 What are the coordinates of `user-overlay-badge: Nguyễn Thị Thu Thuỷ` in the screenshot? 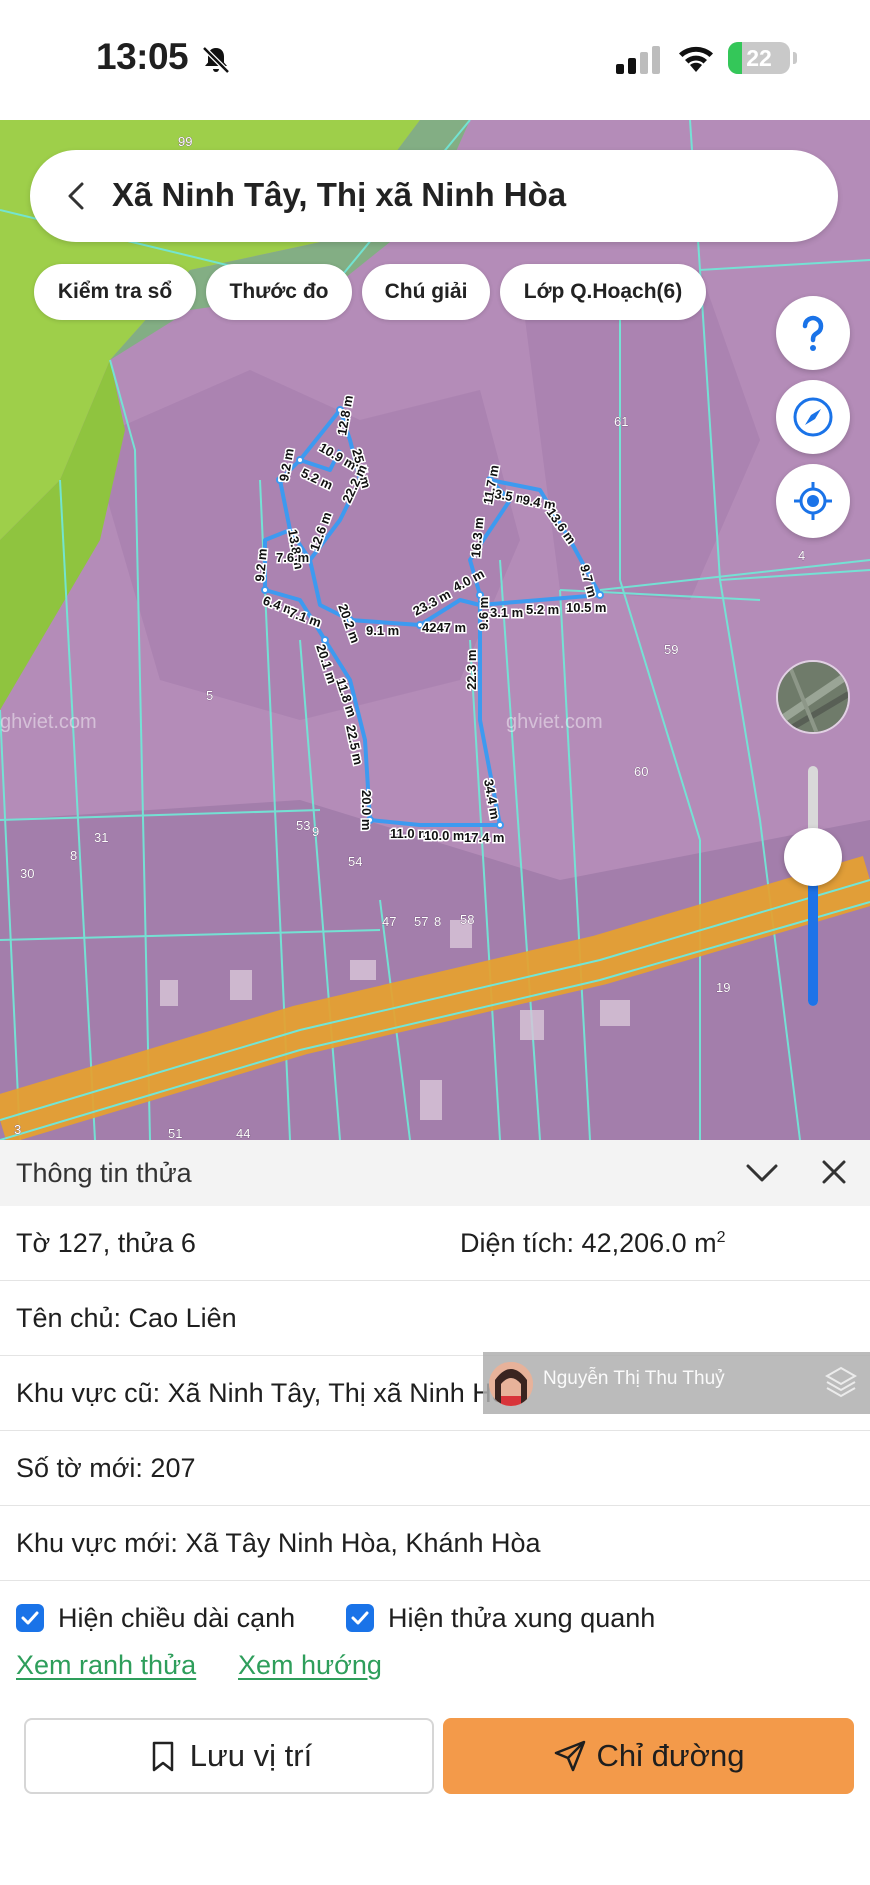 It's located at (676, 1383).